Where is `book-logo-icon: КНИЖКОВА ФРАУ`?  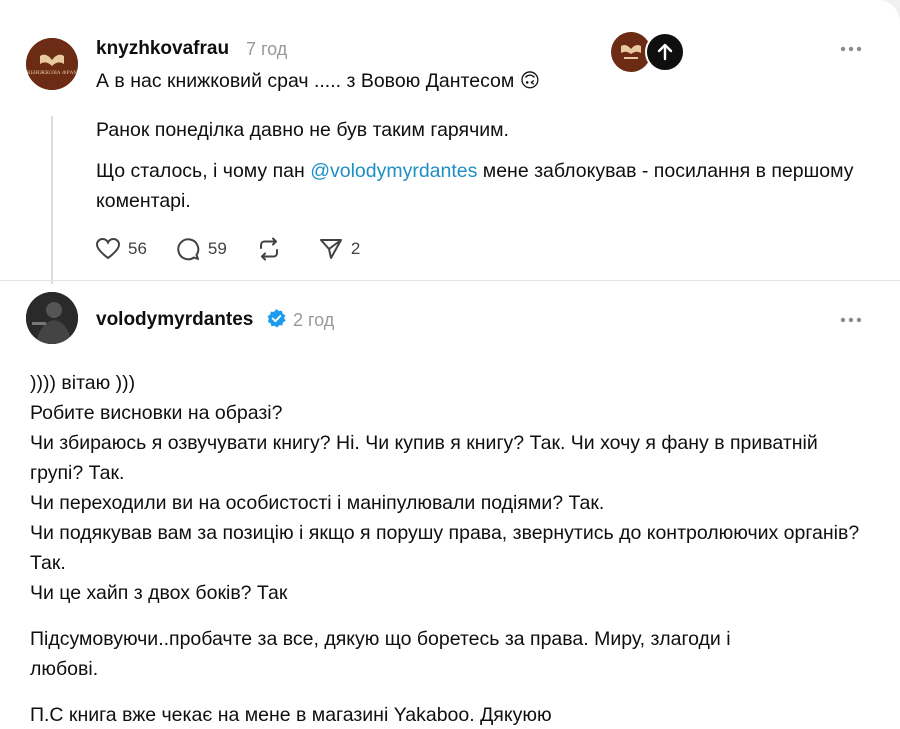
book-logo-icon: КНИЖКОВА ФРАУ is located at coordinates (52, 64).